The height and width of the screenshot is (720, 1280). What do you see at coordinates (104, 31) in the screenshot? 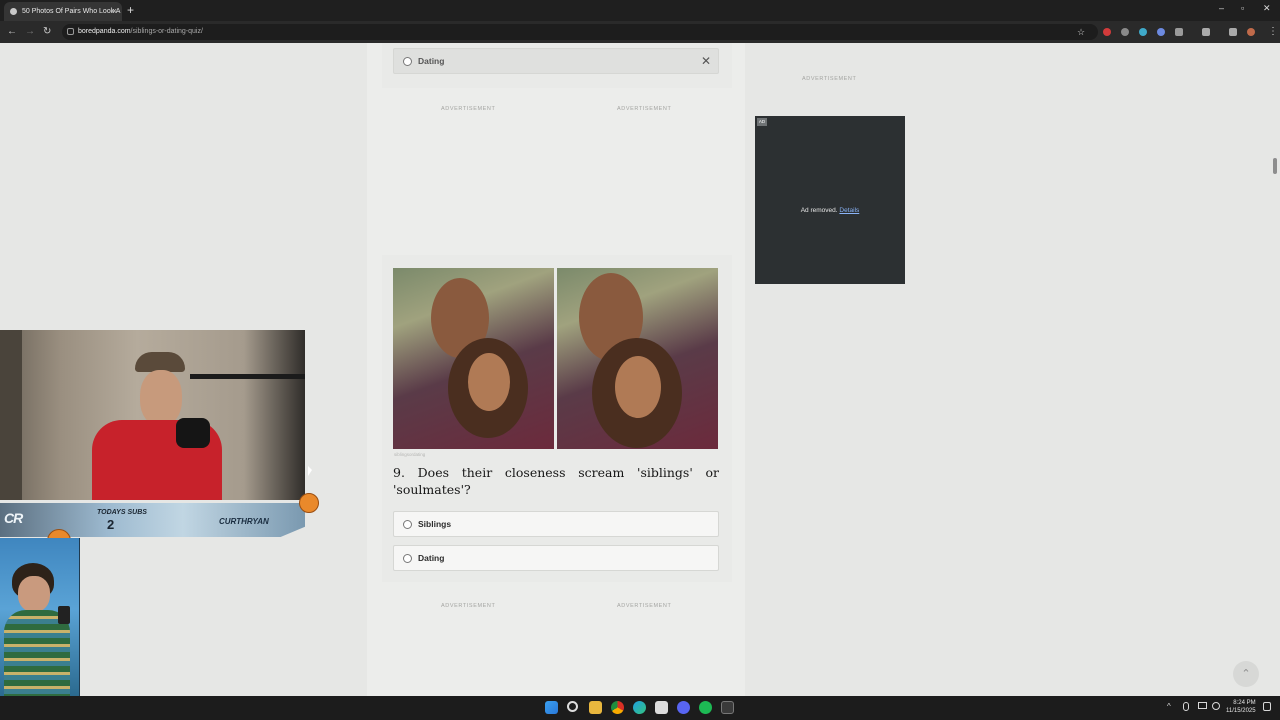
I see `url-host: boredpanda.com` at bounding box center [104, 31].